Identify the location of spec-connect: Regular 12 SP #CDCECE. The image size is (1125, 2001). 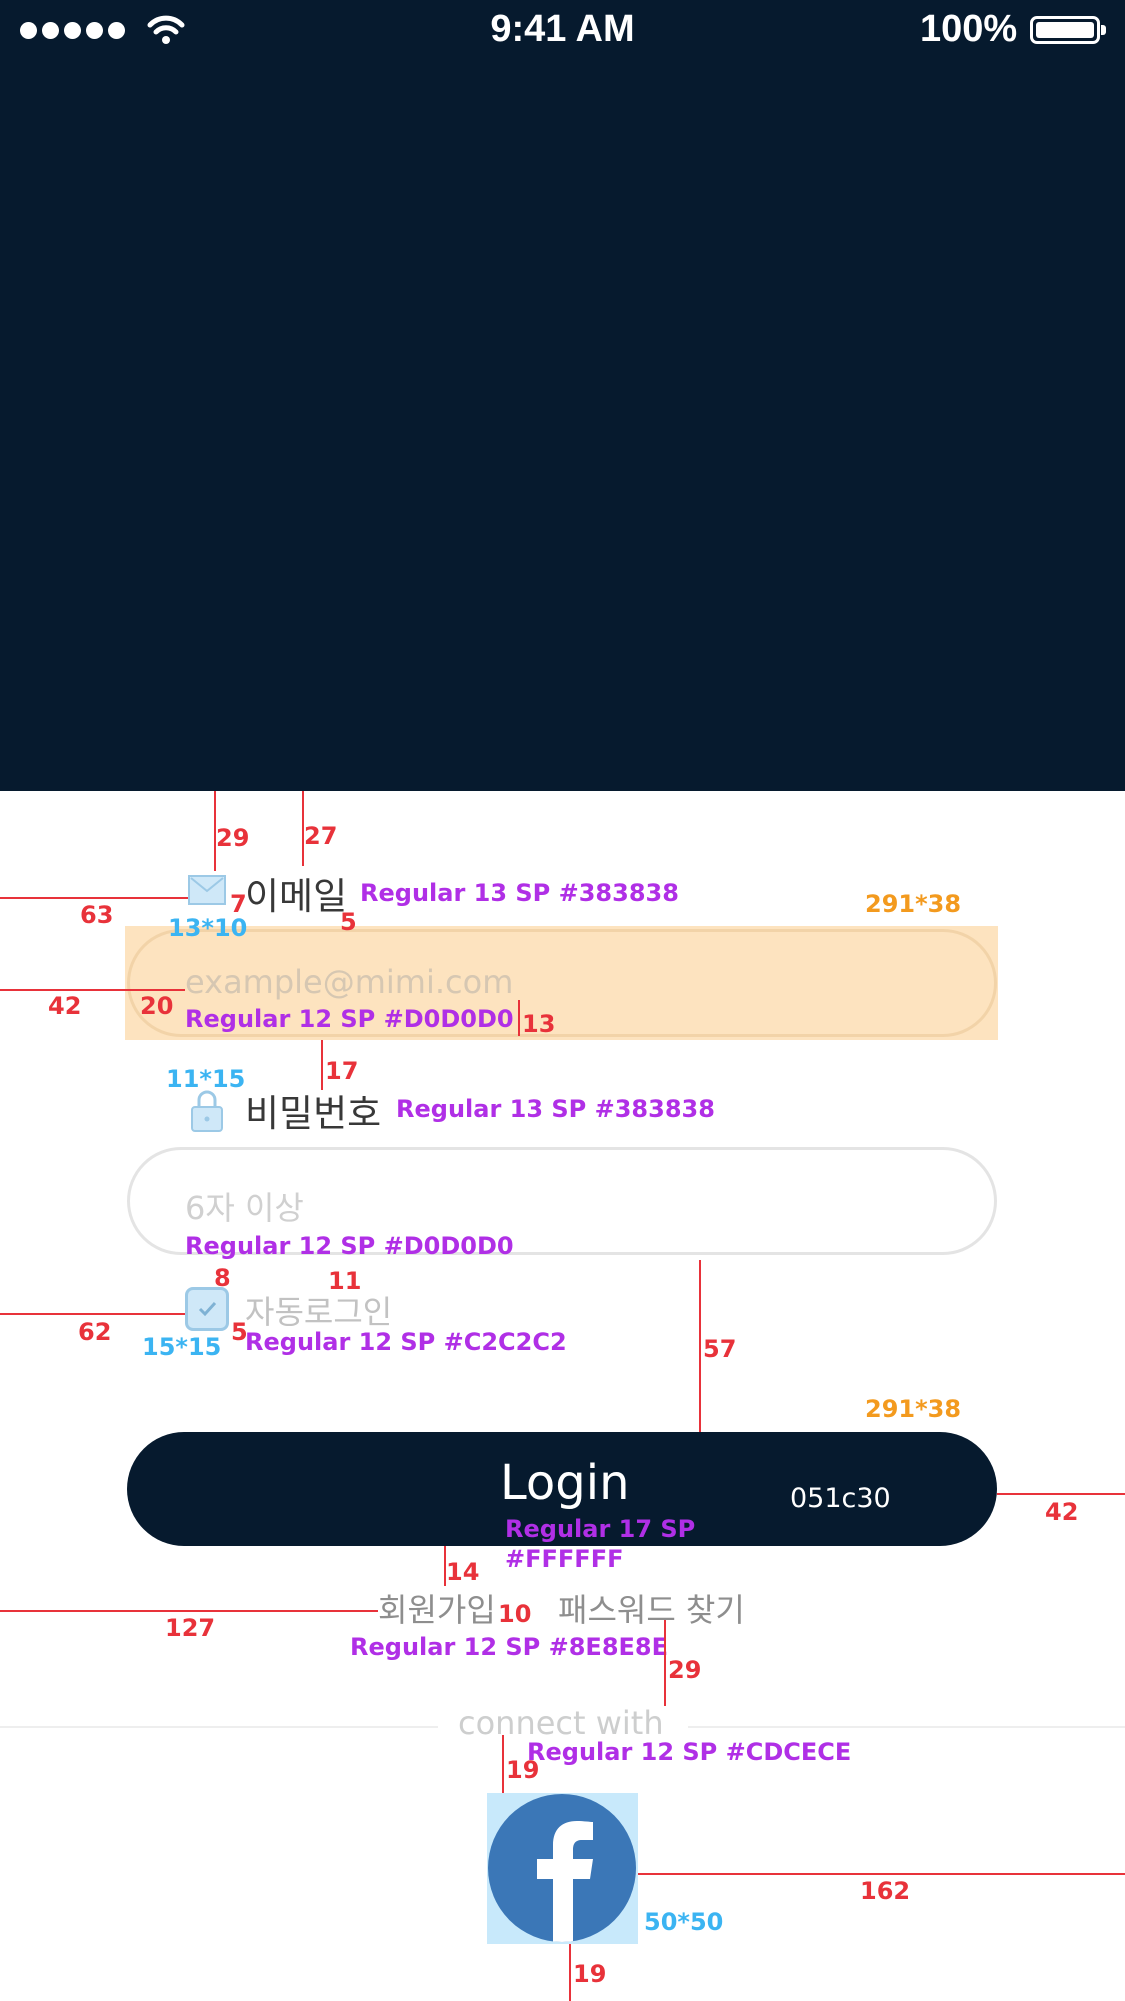
(689, 1752).